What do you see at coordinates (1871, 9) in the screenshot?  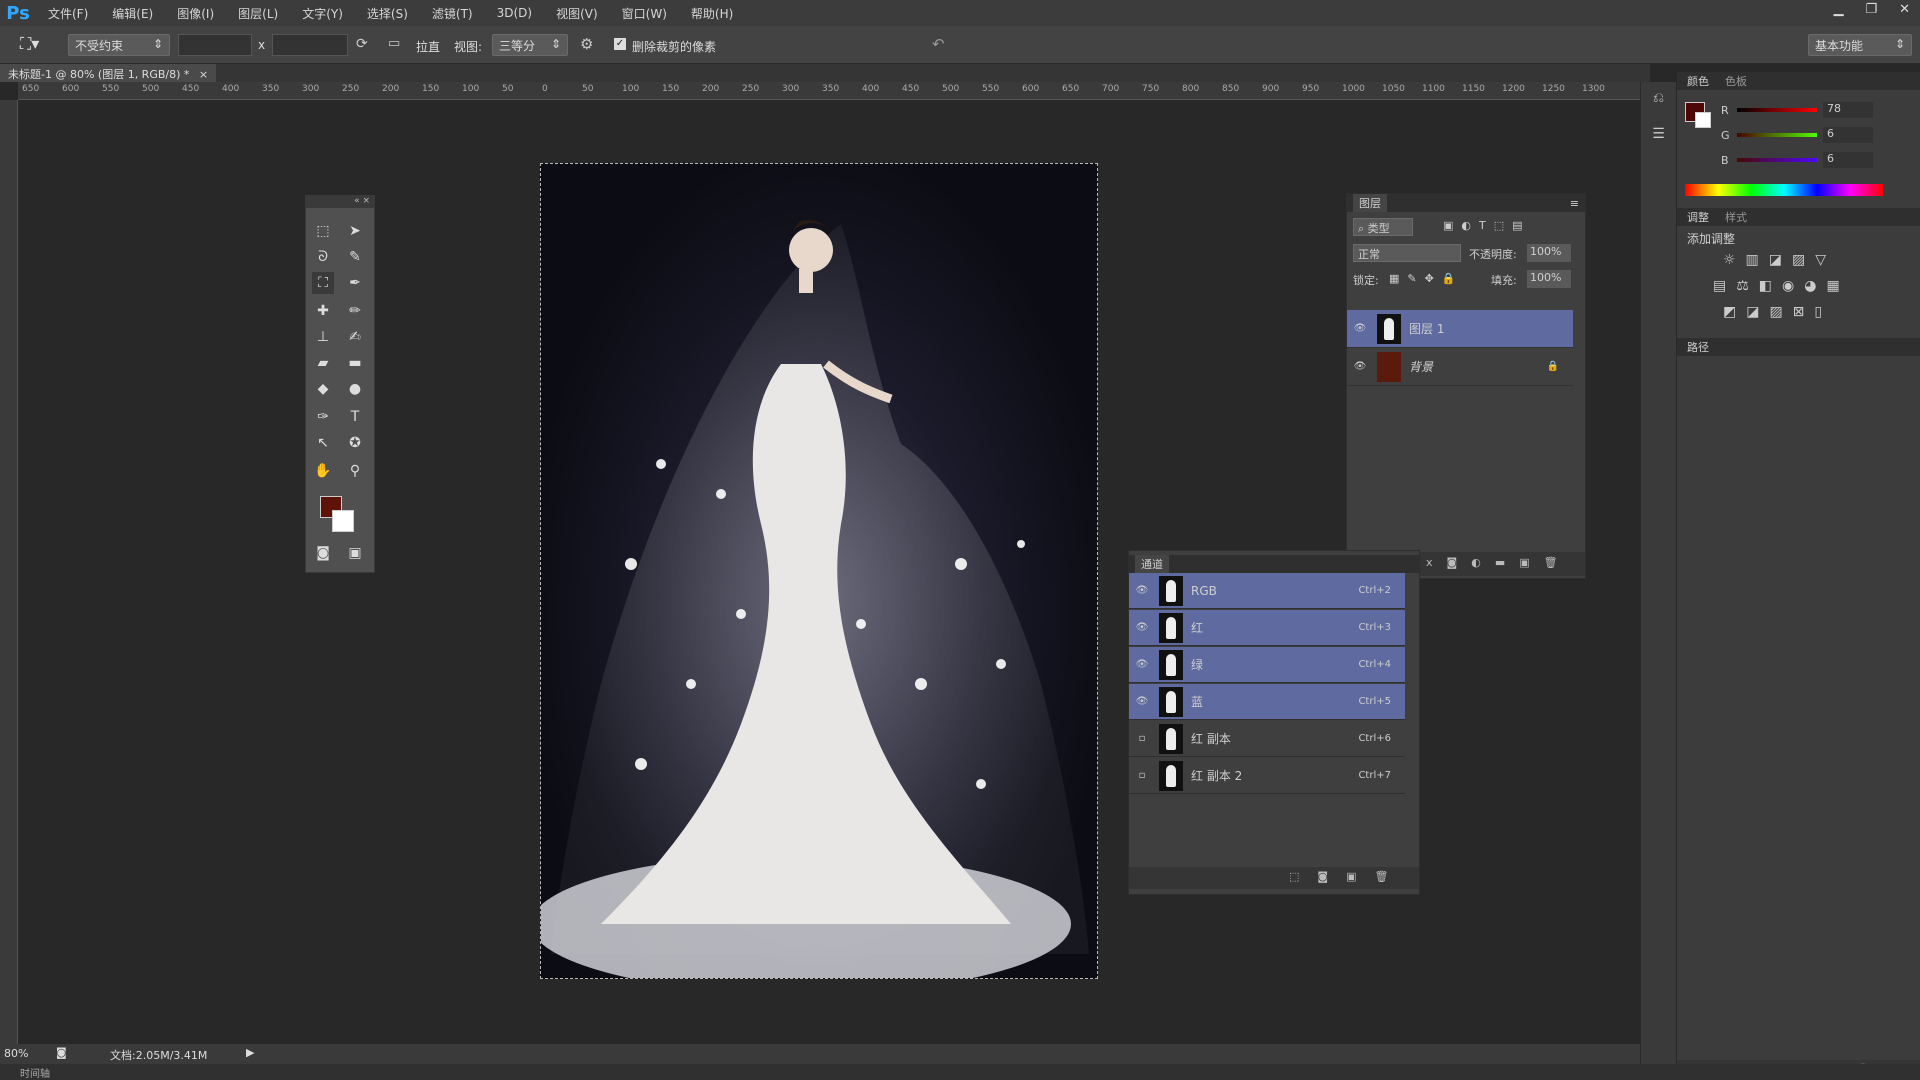 I see `restore-icon: ❐` at bounding box center [1871, 9].